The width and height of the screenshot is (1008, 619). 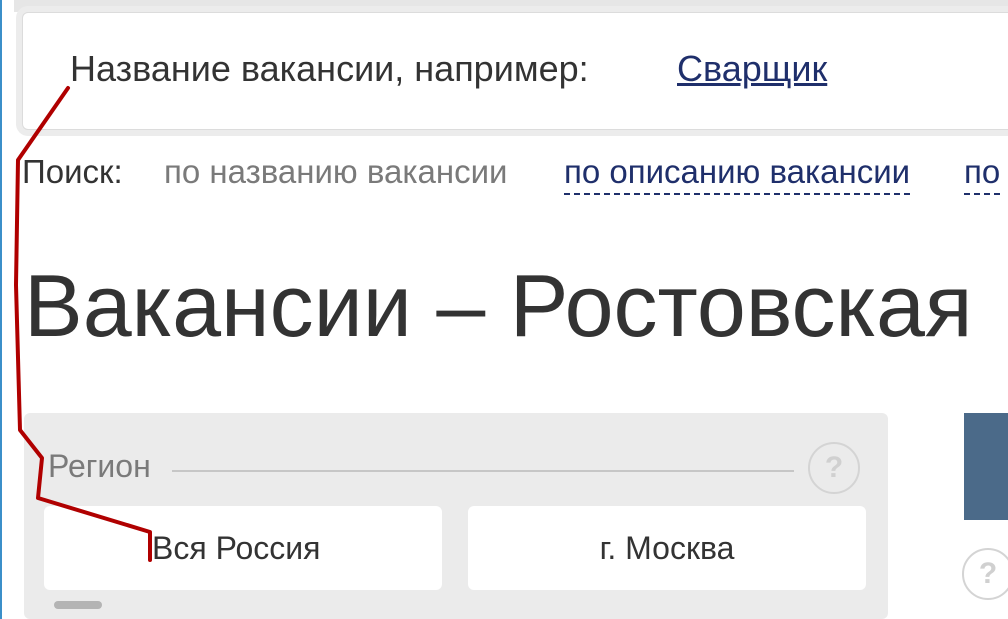 I want to click on region-option-all-russia: Вся Россия, so click(x=243, y=548).